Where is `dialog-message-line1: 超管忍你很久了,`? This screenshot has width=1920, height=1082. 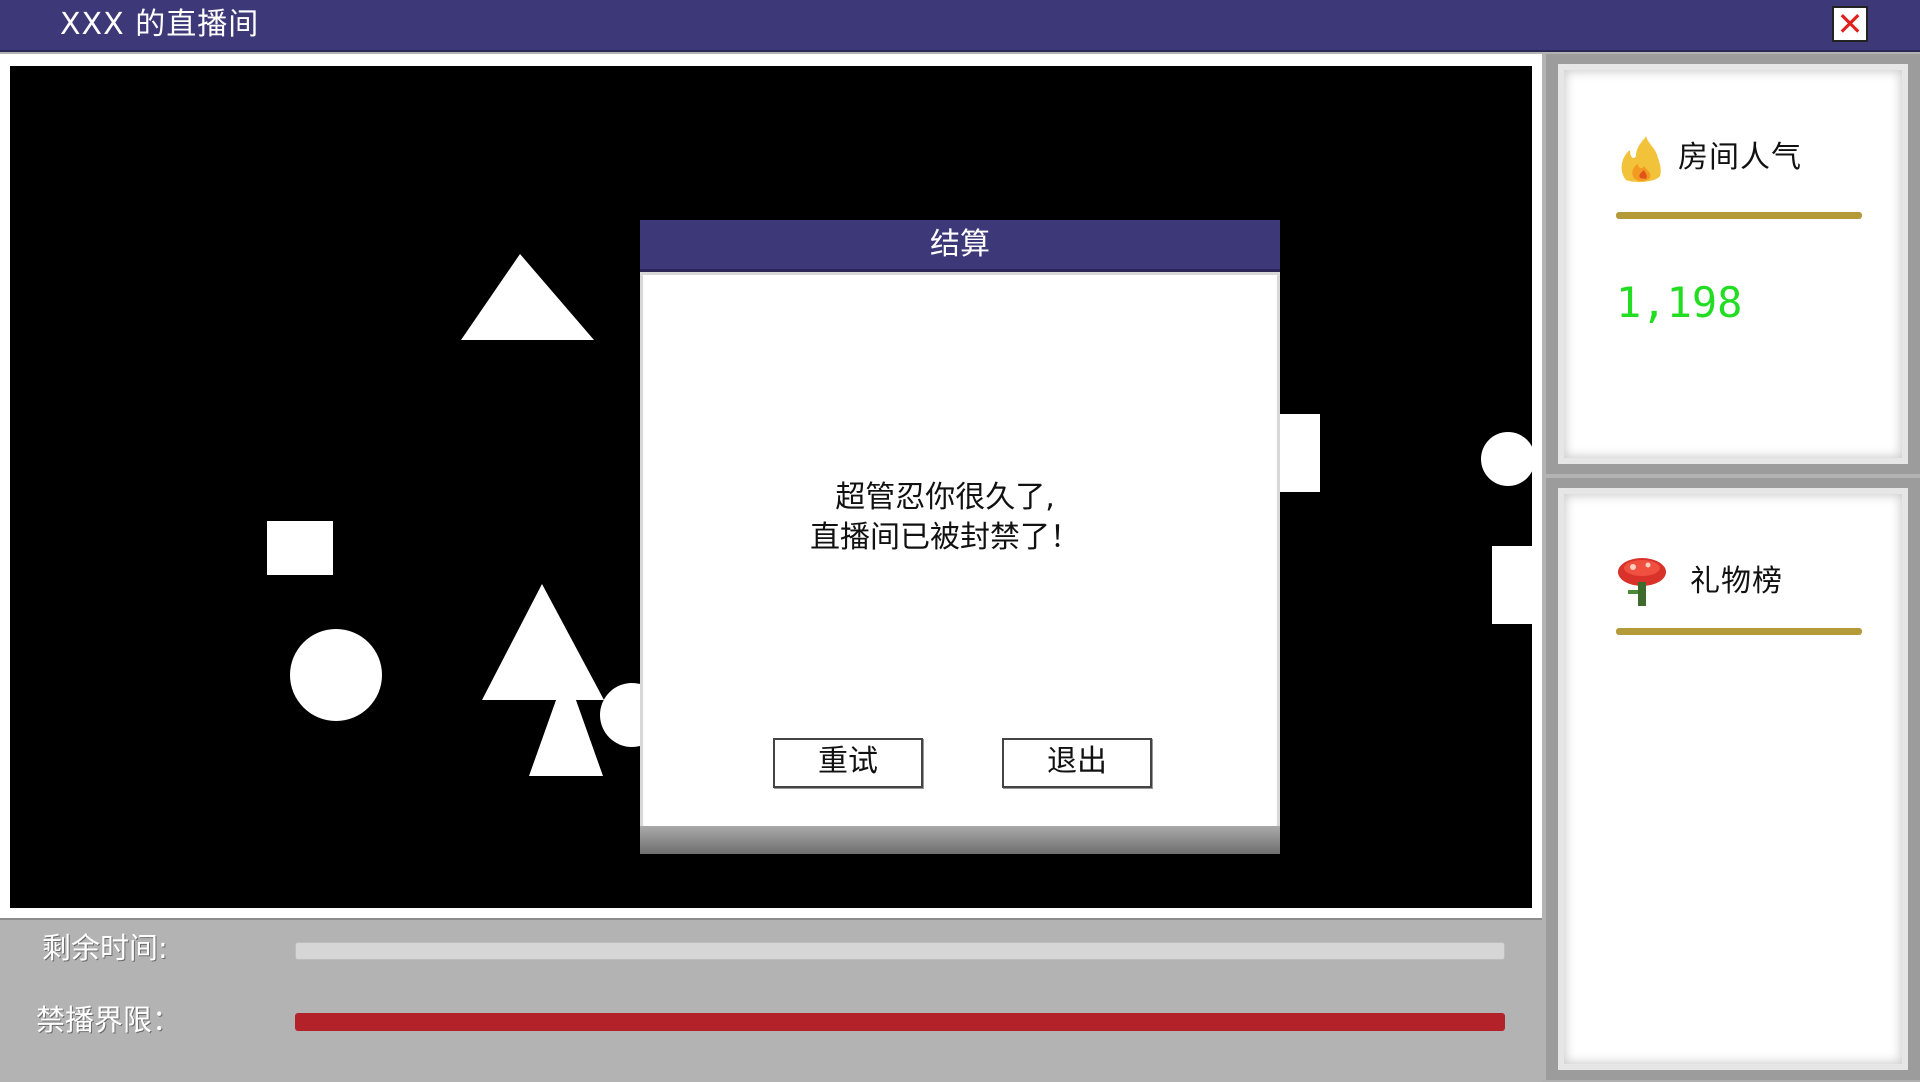
dialog-message-line1: 超管忍你很久了, is located at coordinates (945, 497).